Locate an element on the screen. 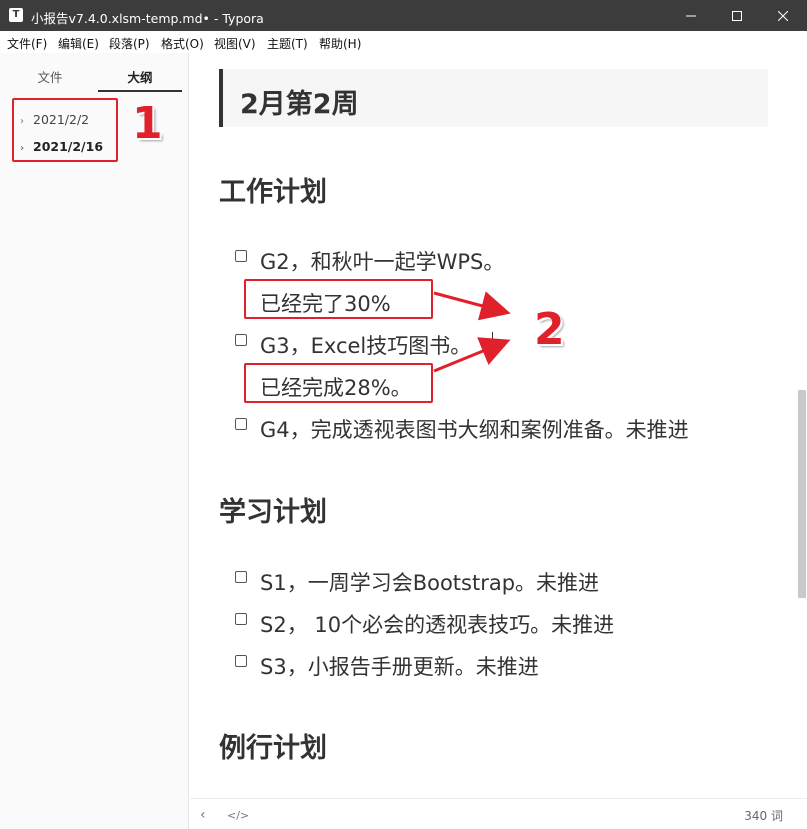  menu-file: 文件(F) is located at coordinates (27, 43).